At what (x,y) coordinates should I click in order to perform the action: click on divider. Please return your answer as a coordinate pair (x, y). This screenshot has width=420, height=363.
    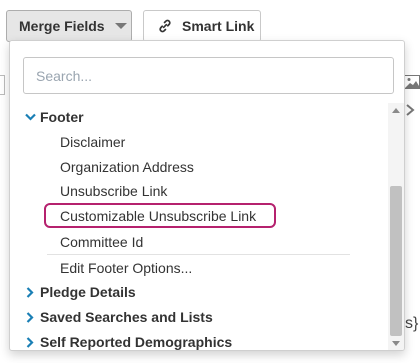
    Looking at the image, I should click on (198, 254).